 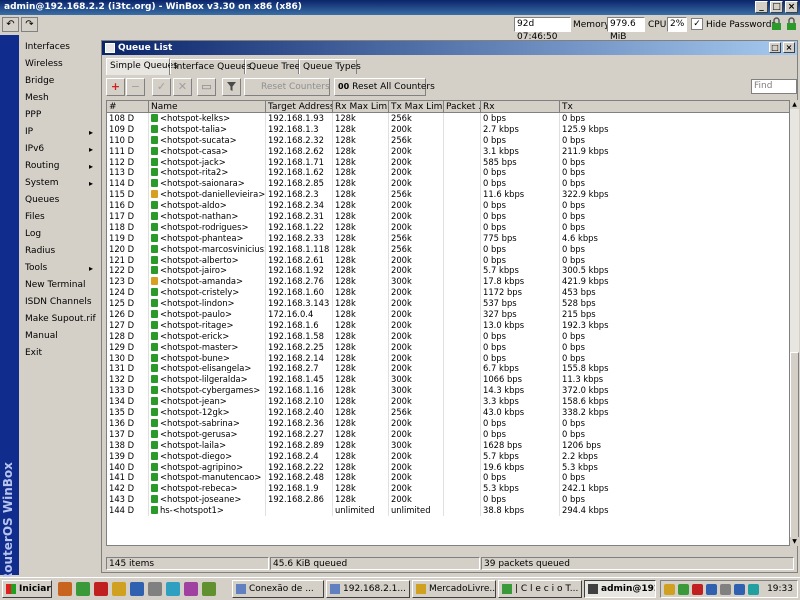 What do you see at coordinates (776, 7) in the screenshot?
I see `maximize-button: □` at bounding box center [776, 7].